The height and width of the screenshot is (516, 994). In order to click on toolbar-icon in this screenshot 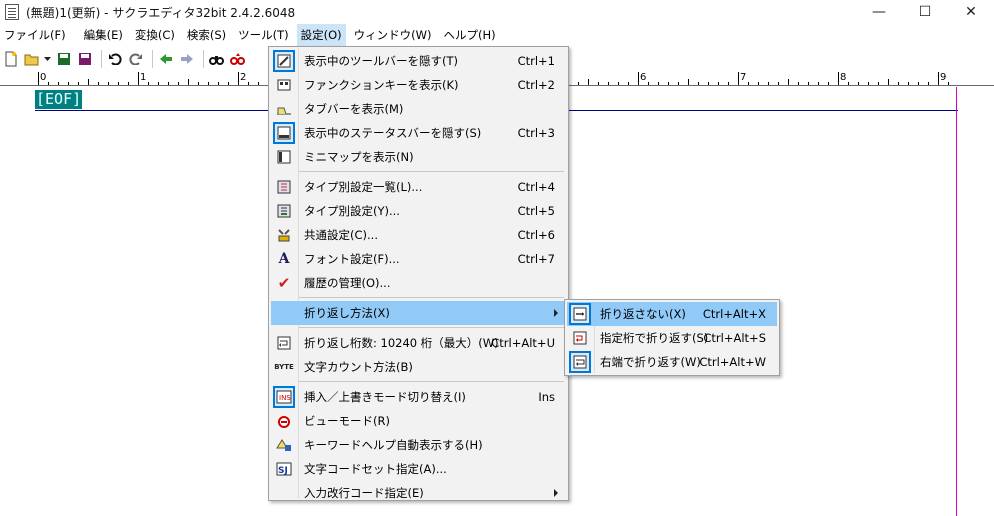, I will do `click(284, 61)`.